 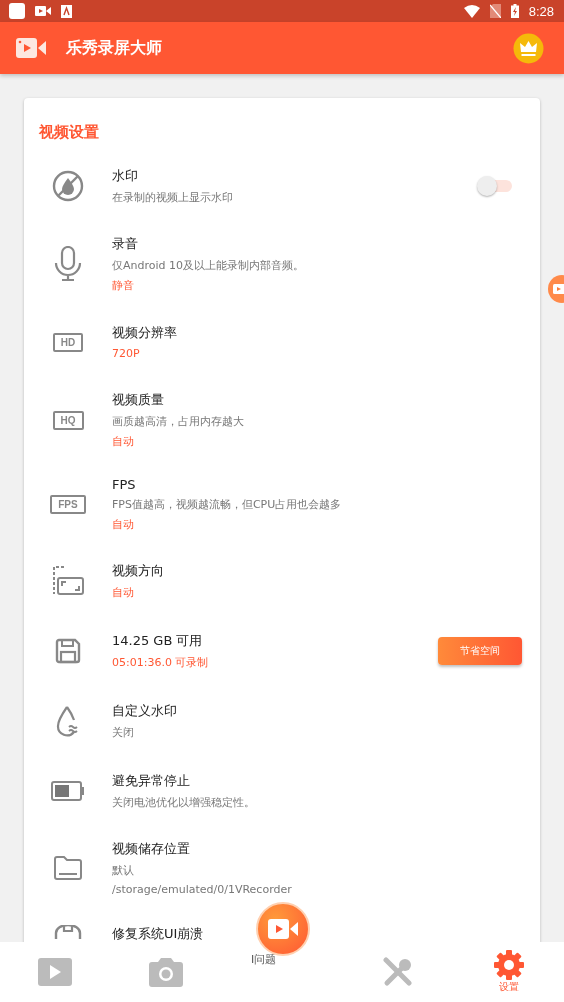 I want to click on settings-row: FPS FPS FPS值越高，视频越流畅，但CPU占用也会越多 自动, so click(x=282, y=505).